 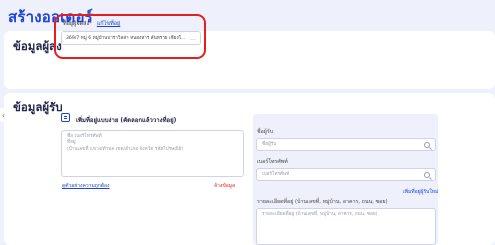 What do you see at coordinates (265, 132) in the screenshot?
I see `receiver-name-label: ชื่อผู้รับ` at bounding box center [265, 132].